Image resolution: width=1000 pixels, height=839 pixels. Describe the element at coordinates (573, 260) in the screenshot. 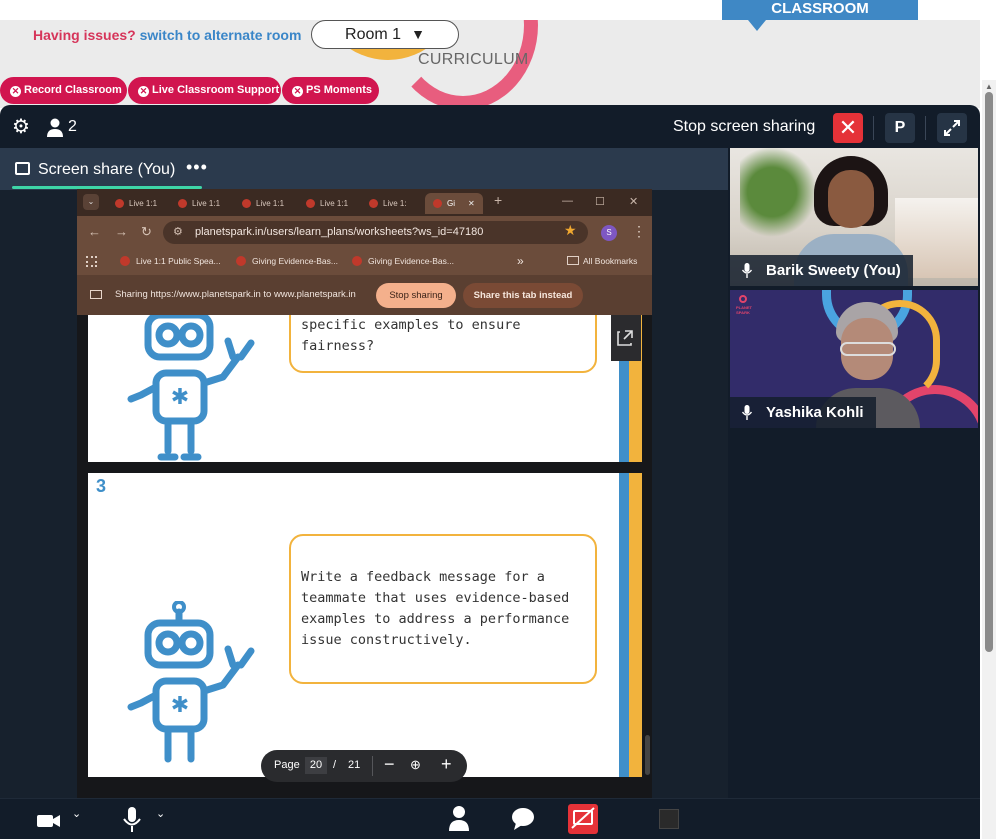

I see `folder-icon` at that location.